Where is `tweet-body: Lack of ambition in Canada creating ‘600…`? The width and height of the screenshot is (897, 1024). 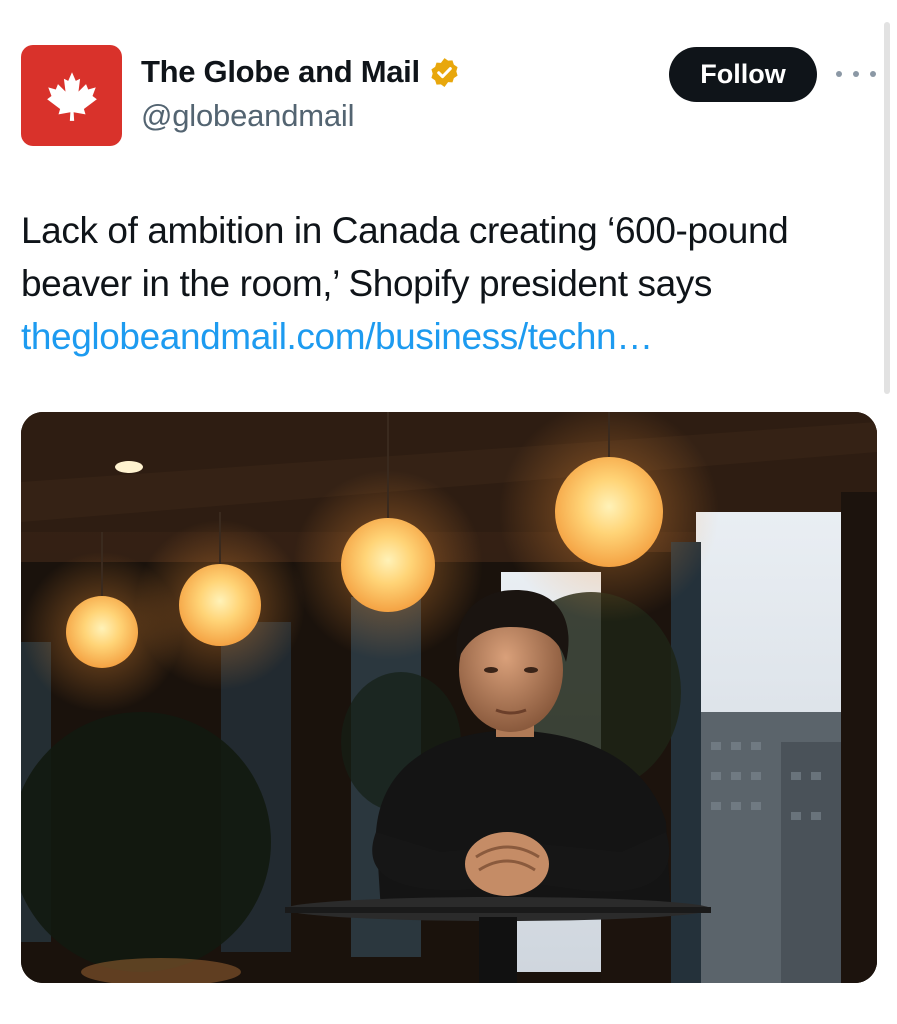
tweet-body: Lack of ambition in Canada creating ‘600… is located at coordinates (449, 283).